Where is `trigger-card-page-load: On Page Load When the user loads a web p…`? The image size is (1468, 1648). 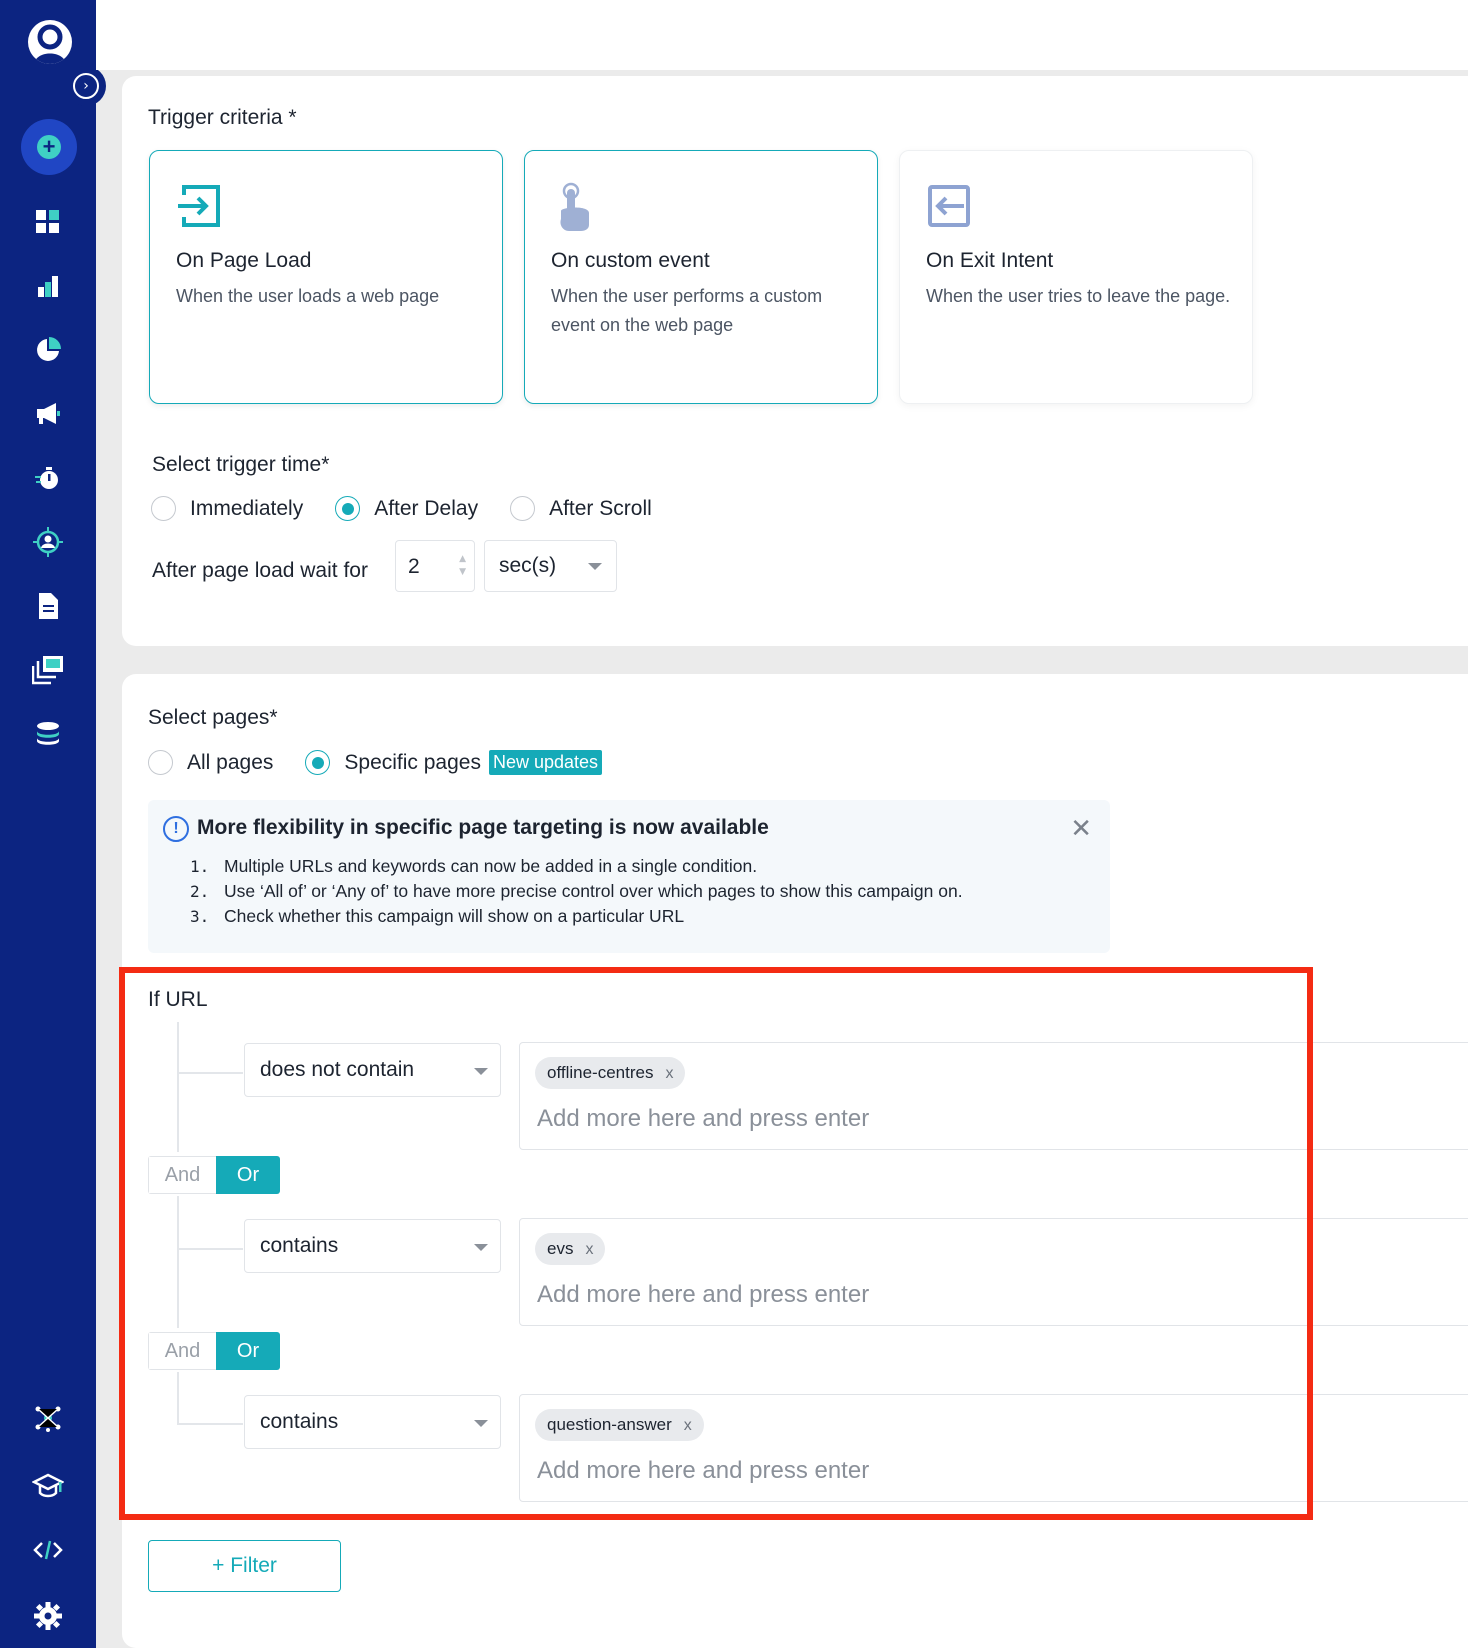 trigger-card-page-load: On Page Load When the user loads a web p… is located at coordinates (326, 277).